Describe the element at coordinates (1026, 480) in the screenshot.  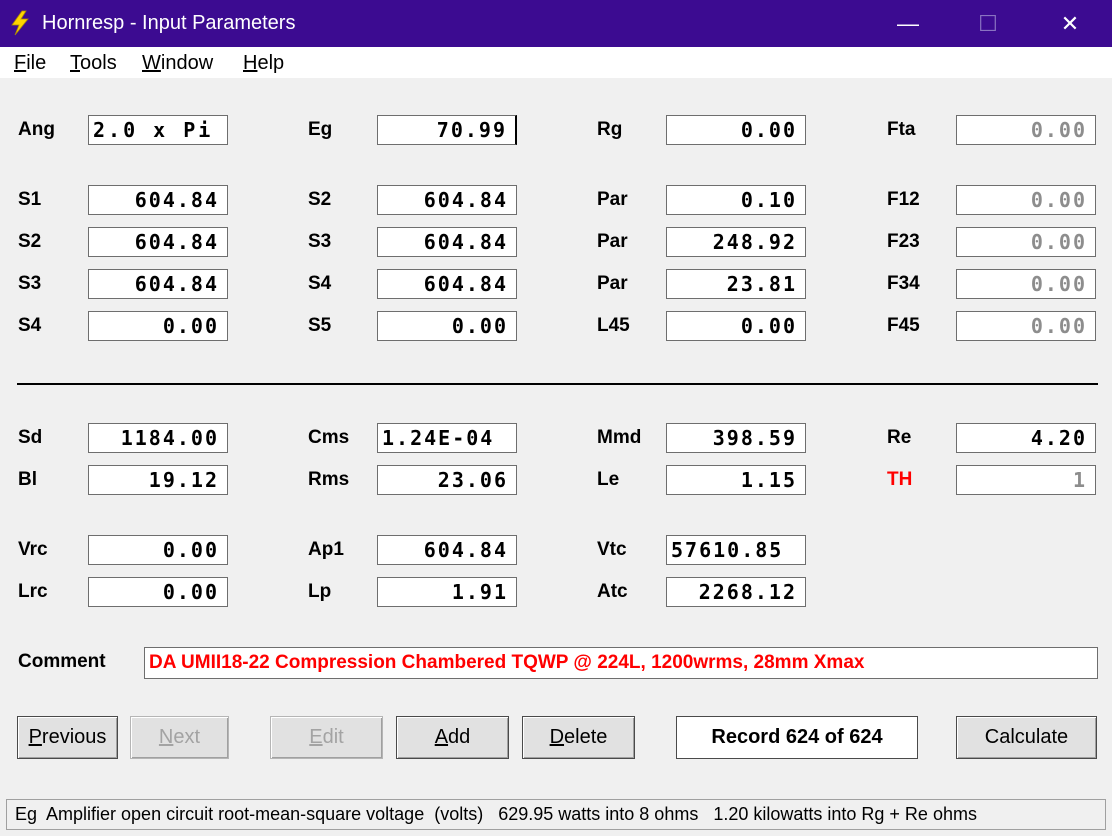
I see `th-field: 1` at that location.